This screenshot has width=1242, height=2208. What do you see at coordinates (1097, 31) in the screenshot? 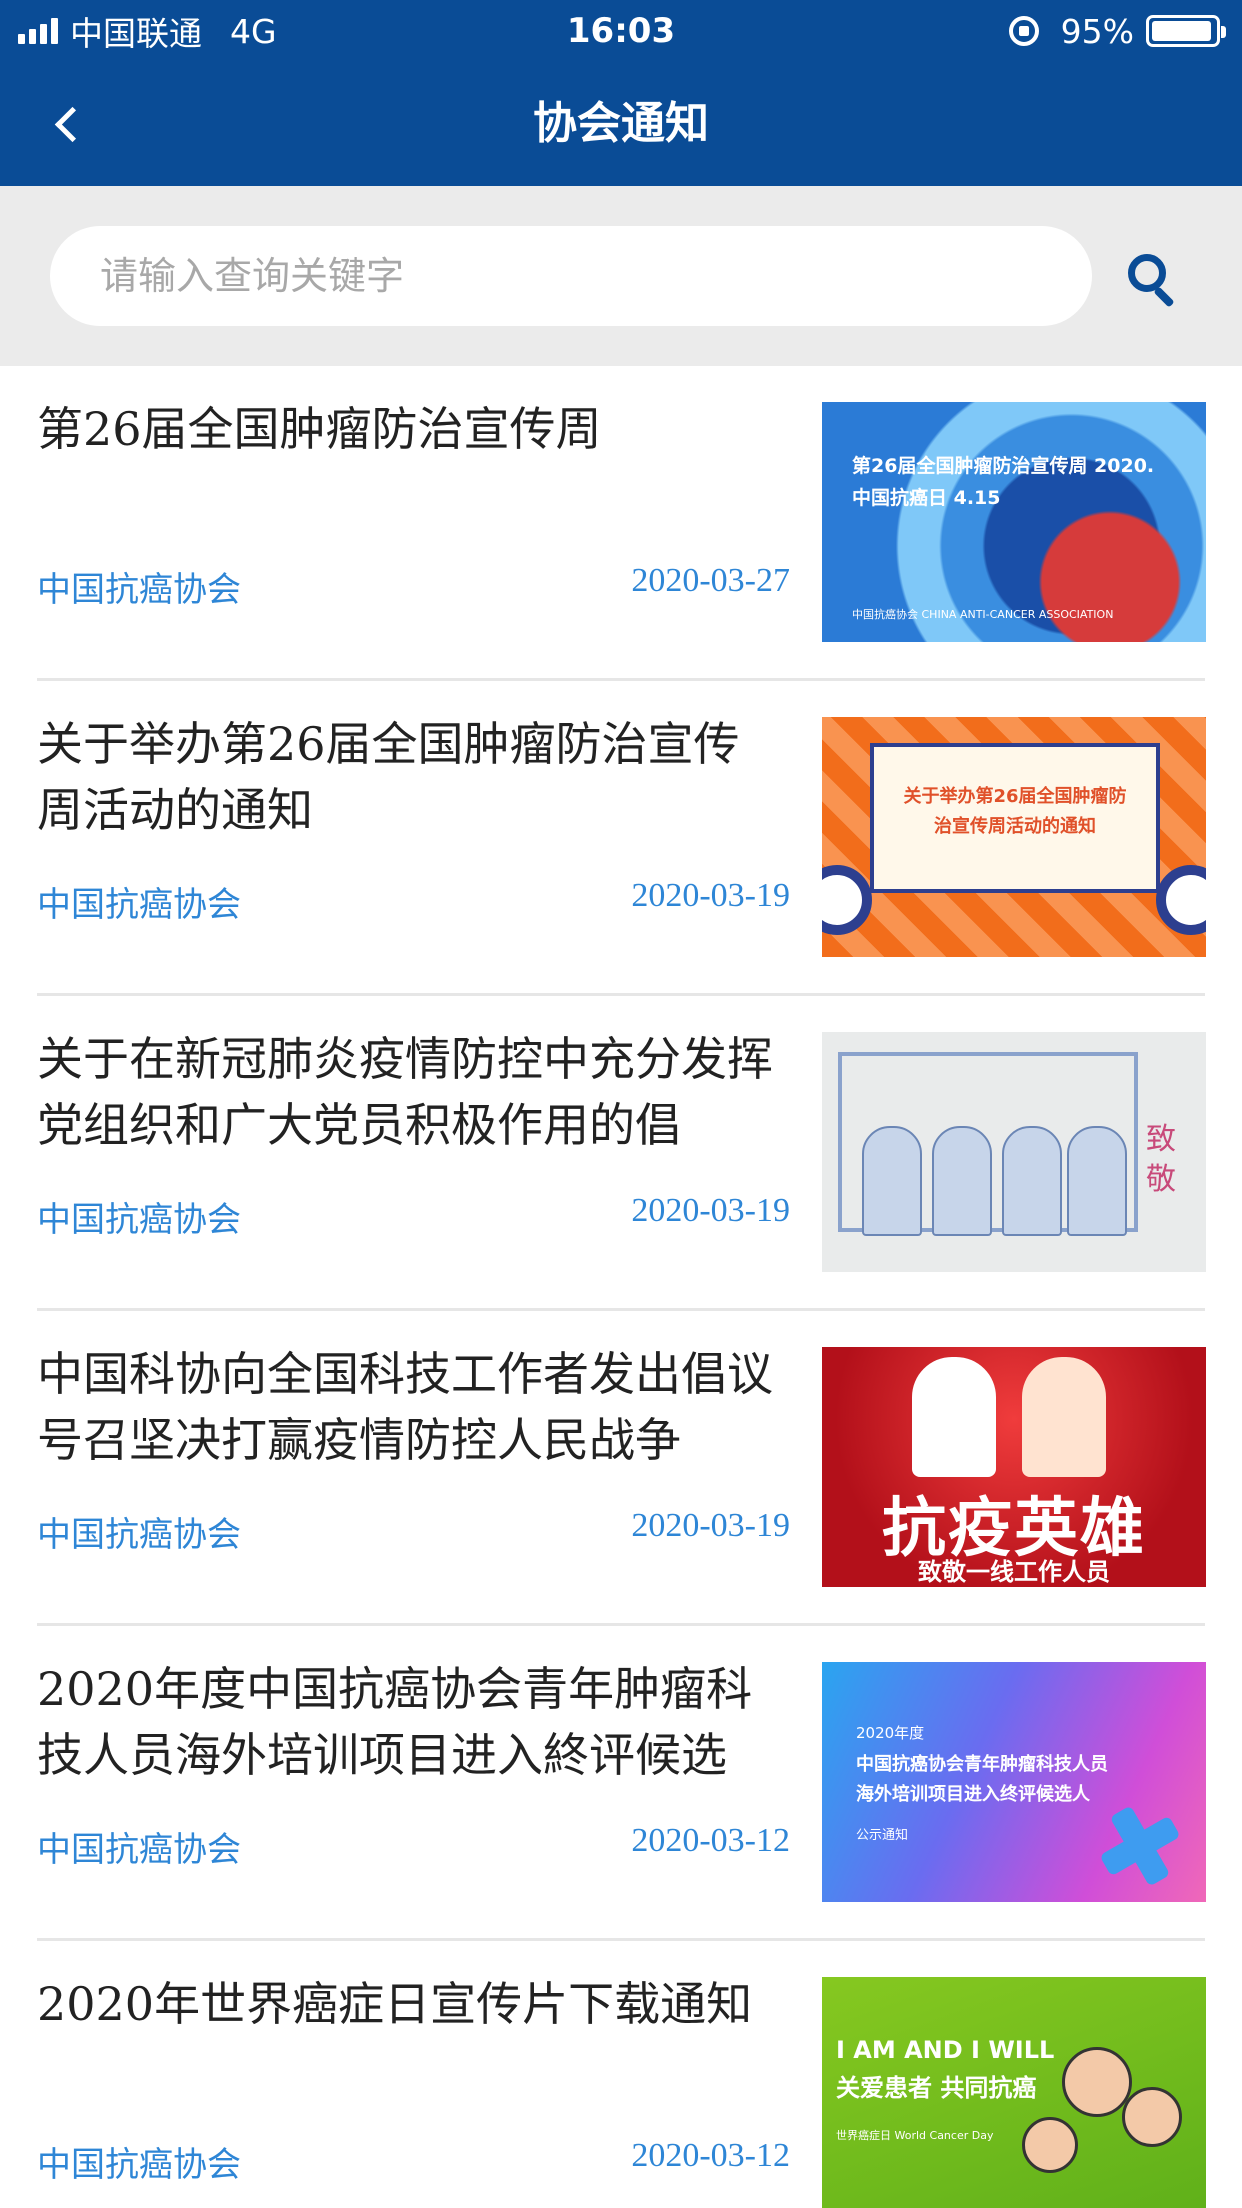
I see `battery-percent: 95%` at bounding box center [1097, 31].